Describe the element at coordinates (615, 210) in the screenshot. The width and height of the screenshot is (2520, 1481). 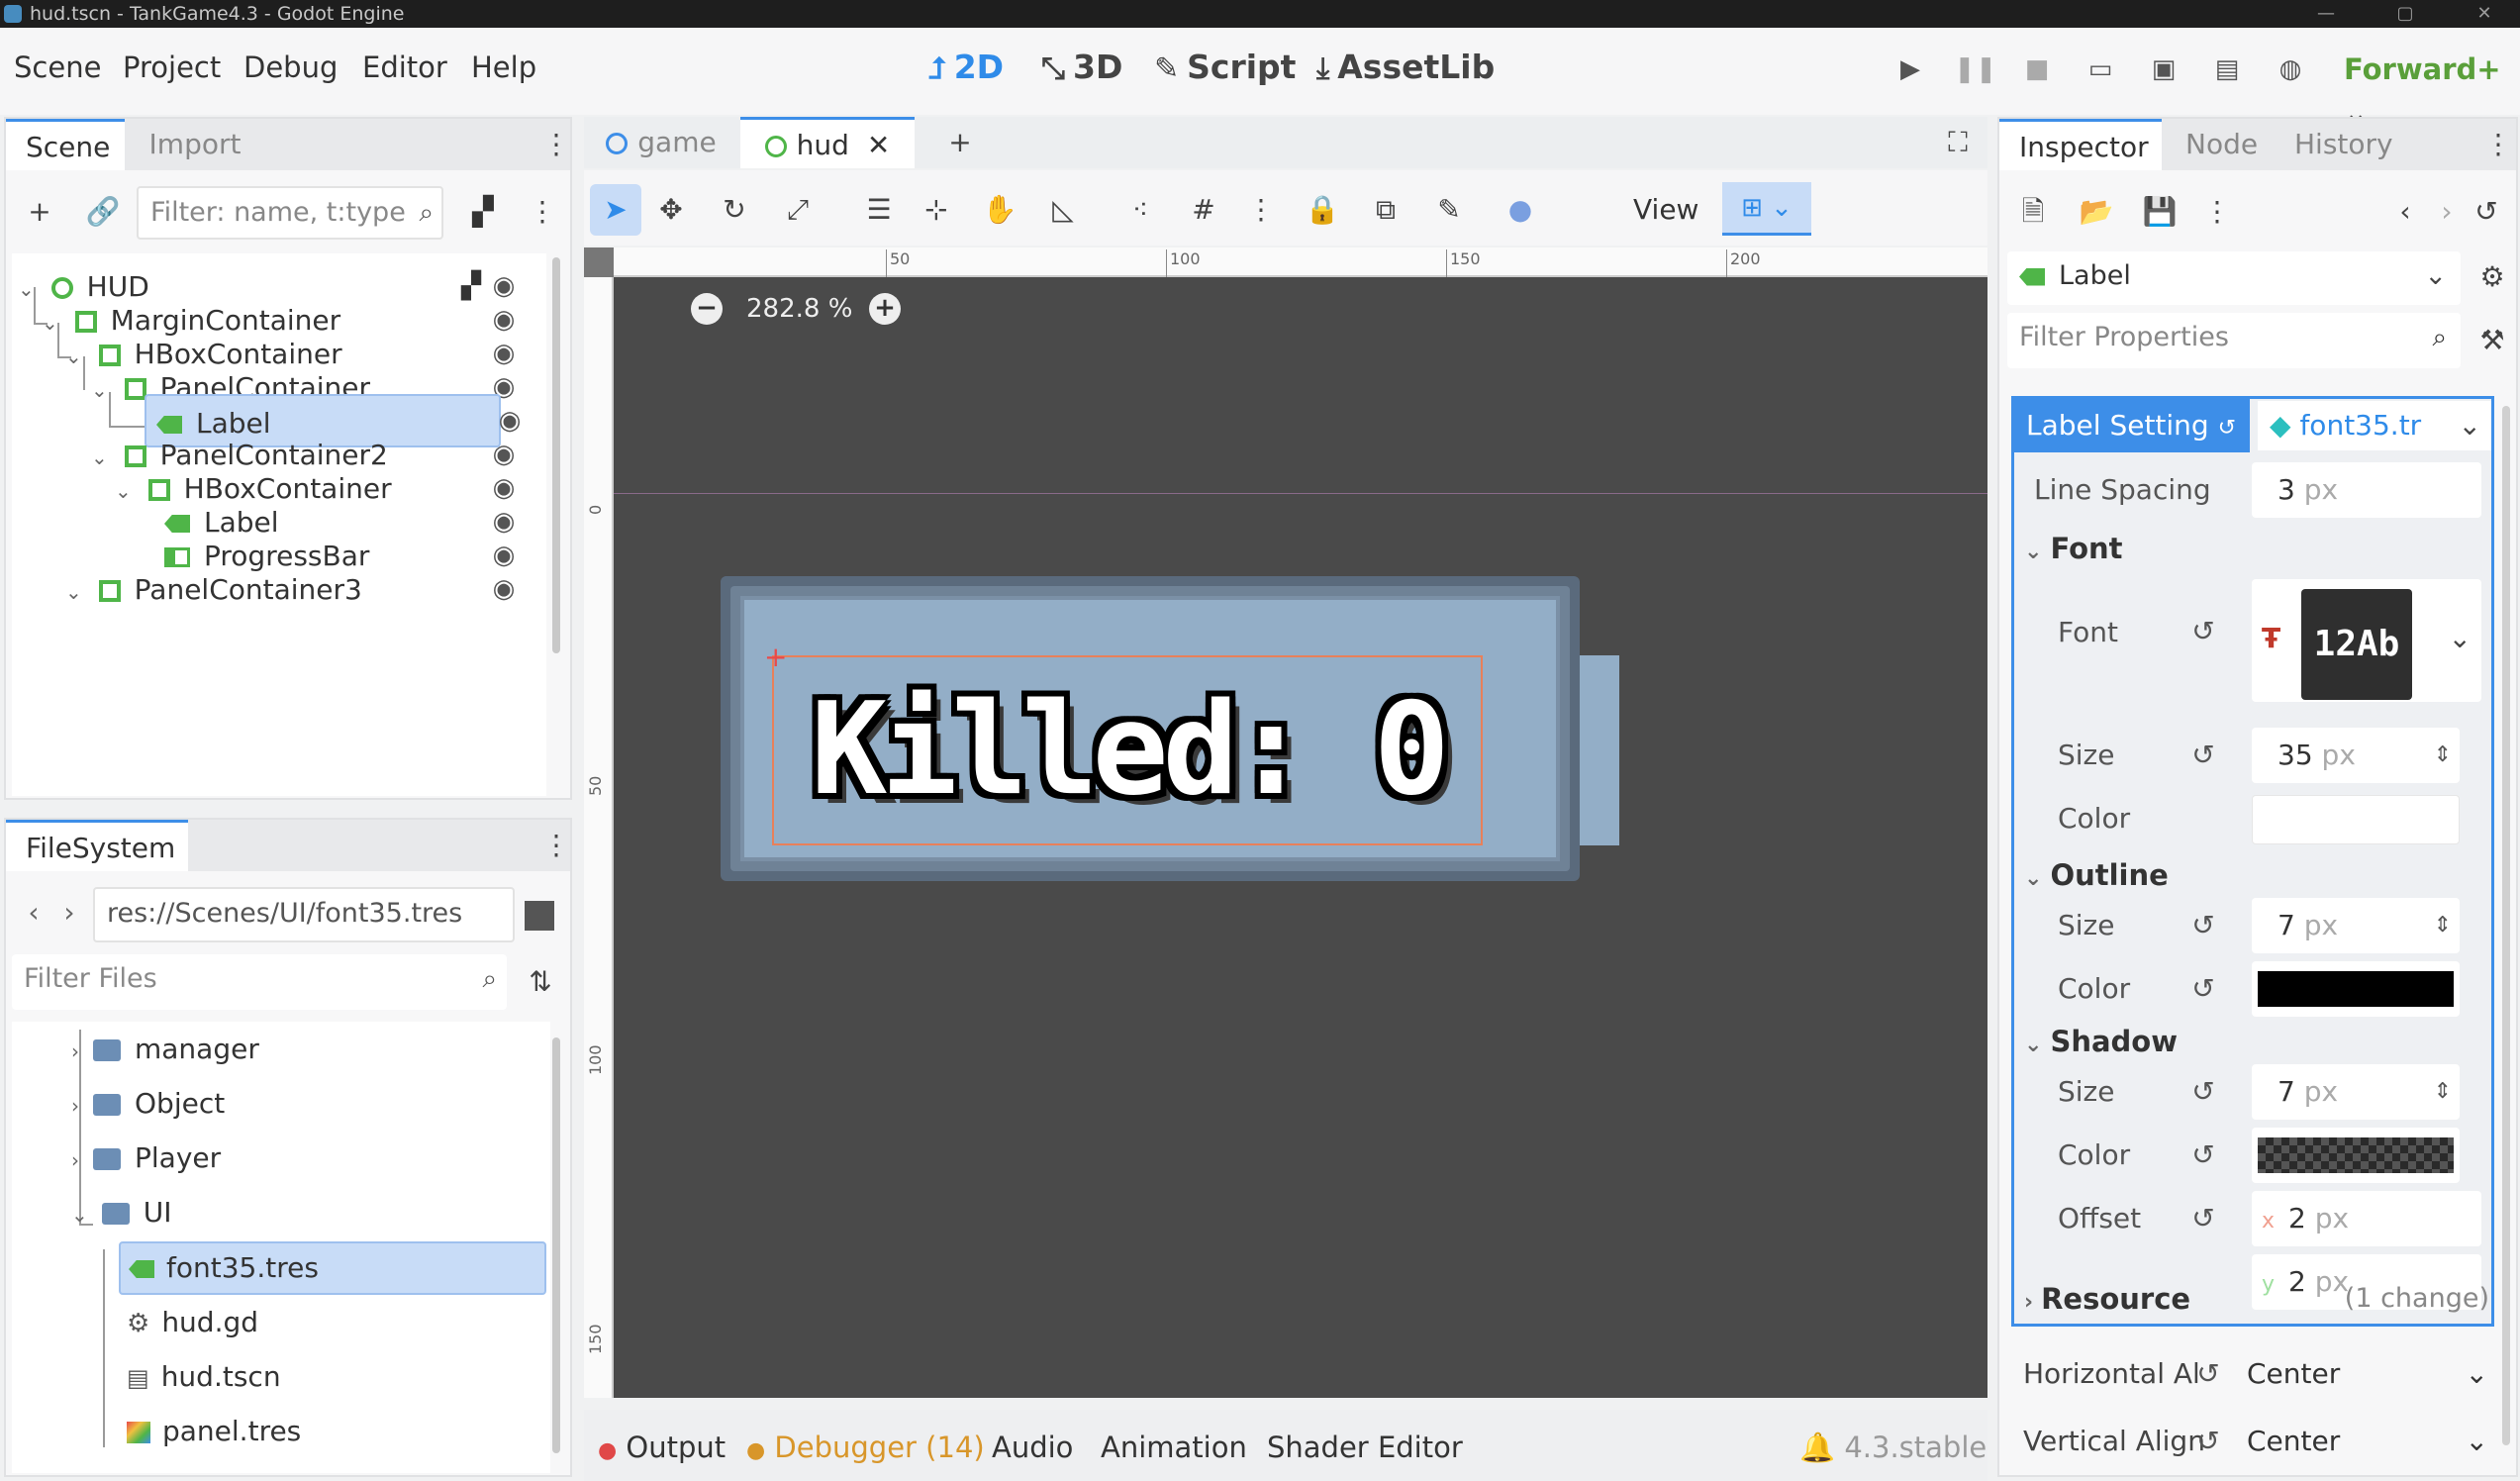
I see `select-tool-icon: ➤` at that location.